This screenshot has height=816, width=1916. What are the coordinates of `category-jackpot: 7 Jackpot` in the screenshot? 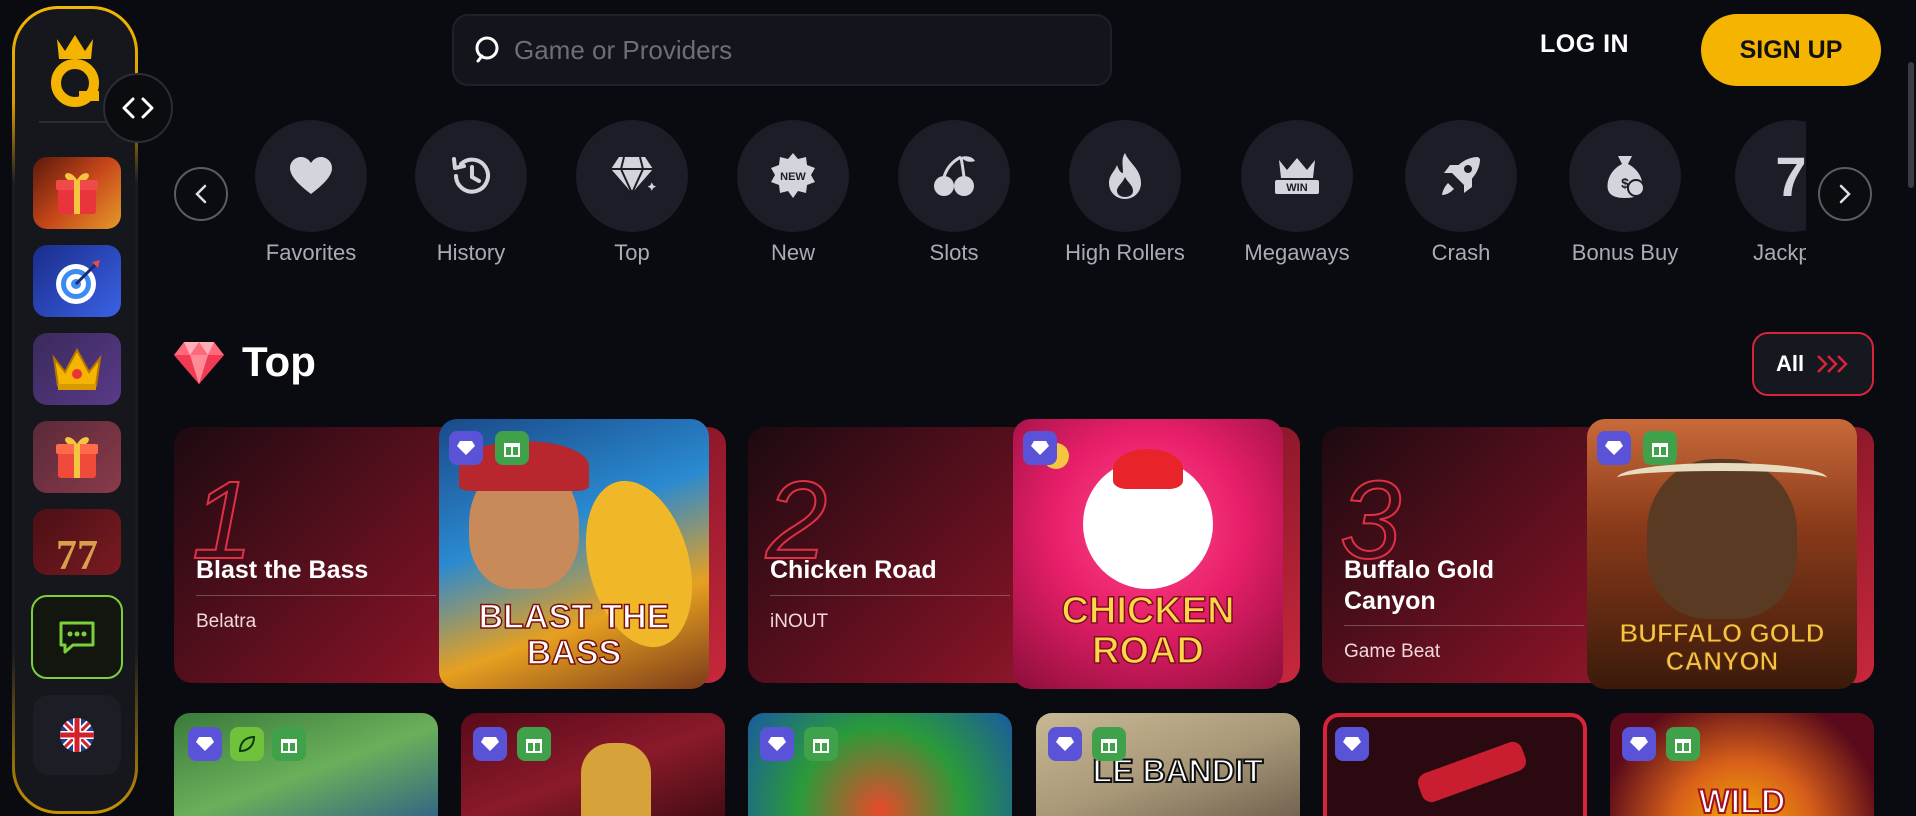 It's located at (1761, 193).